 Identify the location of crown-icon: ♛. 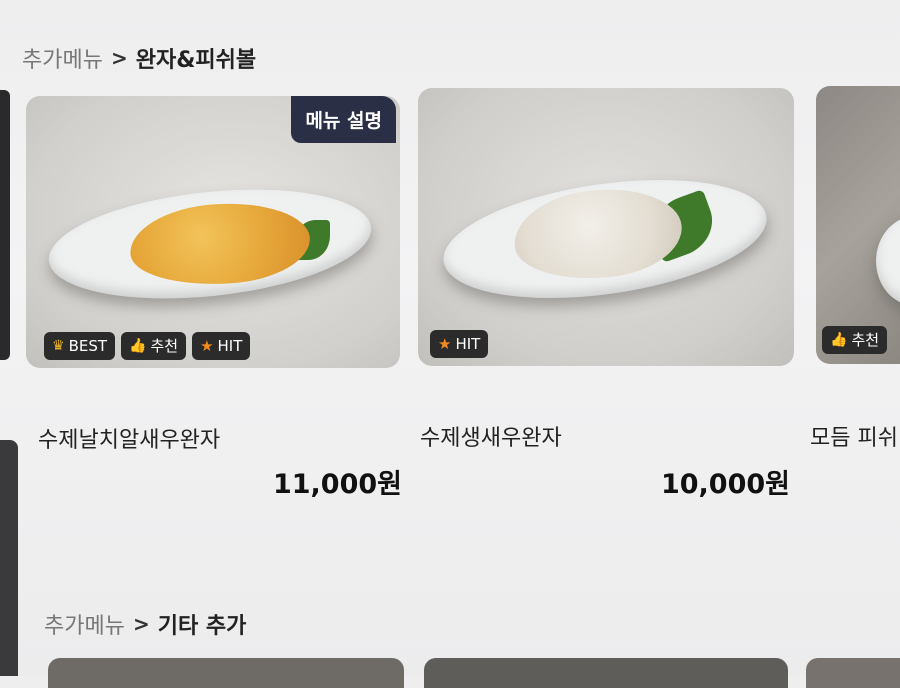
(58, 346).